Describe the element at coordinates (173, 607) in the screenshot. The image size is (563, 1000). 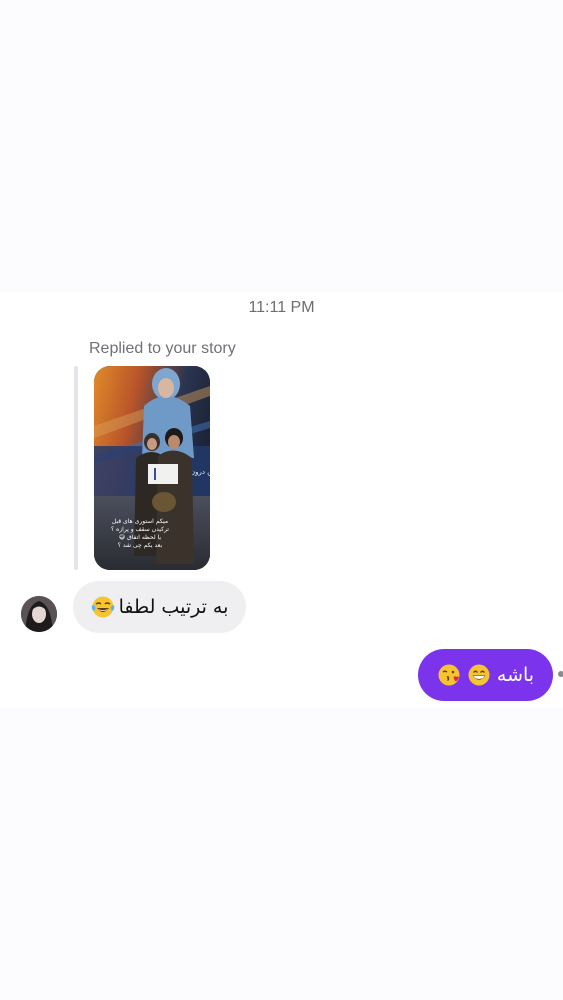
I see `incoming-message-text: به ترتیب لطفا` at that location.